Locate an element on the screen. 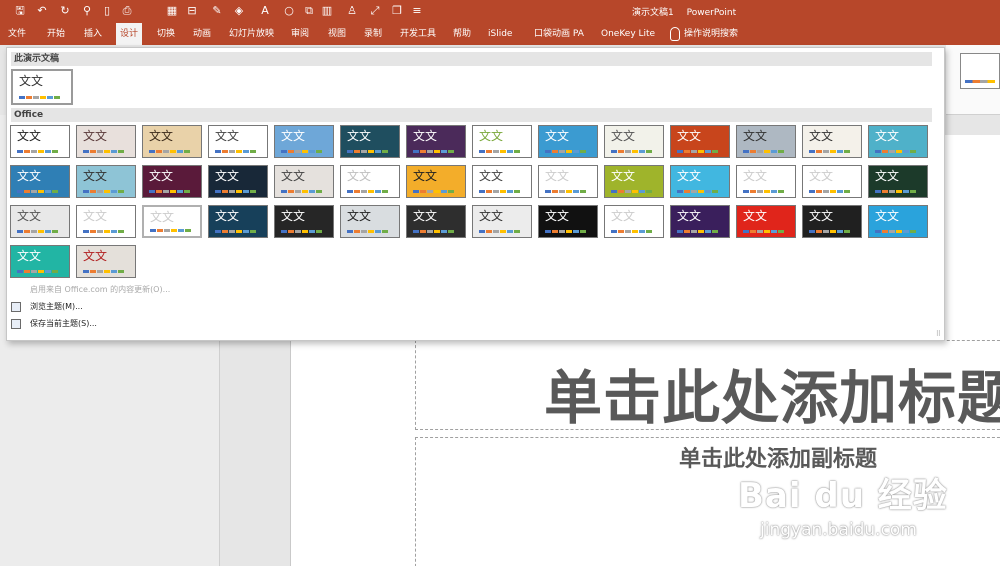  shape-icon: ○ is located at coordinates (289, 11).